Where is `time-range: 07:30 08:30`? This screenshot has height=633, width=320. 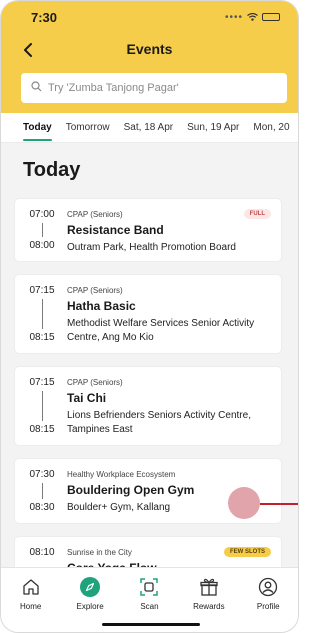 time-range: 07:30 08:30 is located at coordinates (42, 491).